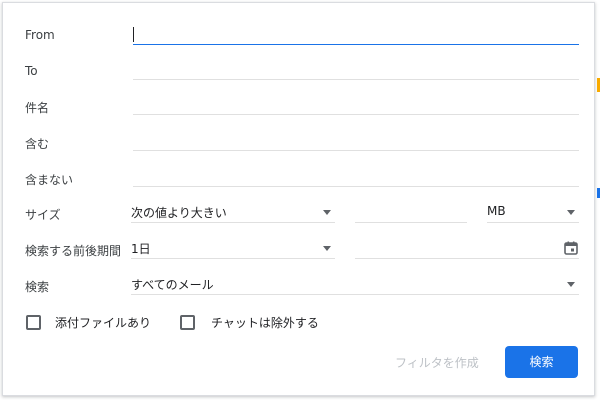 Image resolution: width=600 pixels, height=400 pixels. I want to click on from-input, so click(356, 34).